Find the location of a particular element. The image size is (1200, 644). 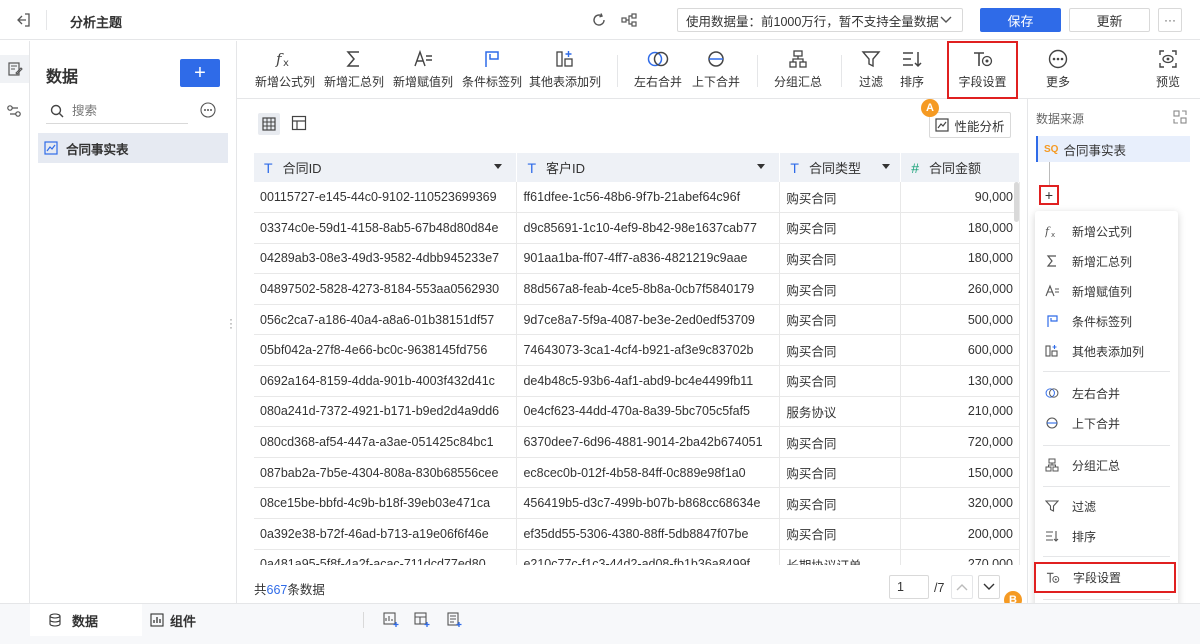

add-step-button: + is located at coordinates (1049, 195).